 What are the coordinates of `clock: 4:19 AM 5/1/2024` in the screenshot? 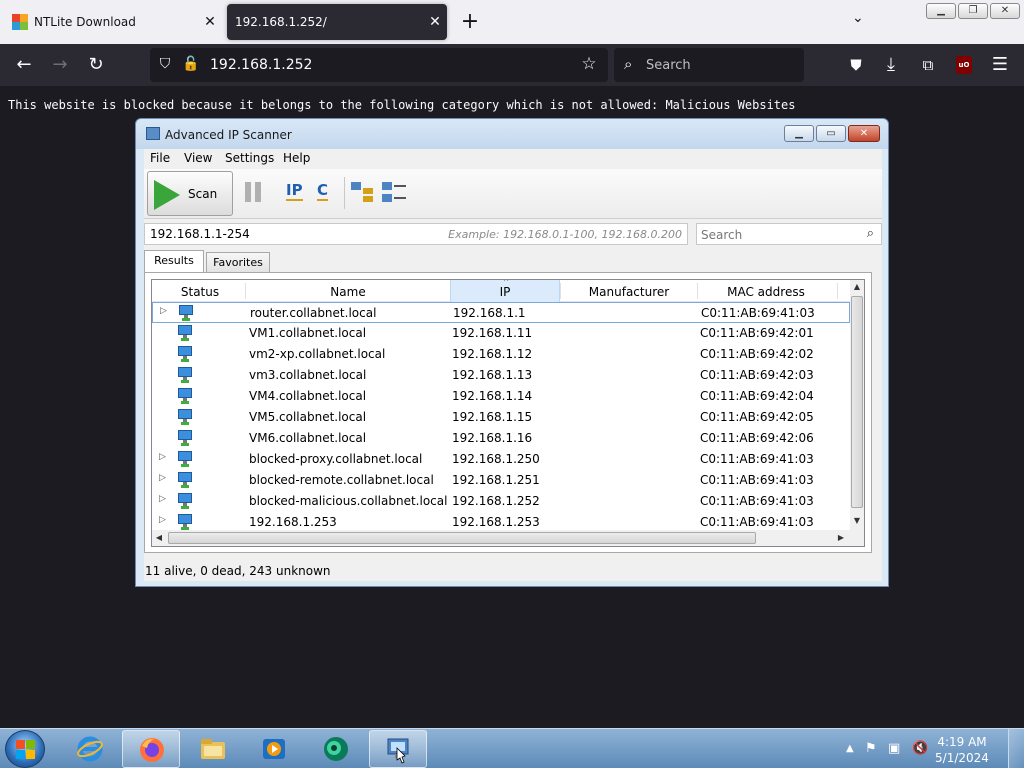 It's located at (962, 750).